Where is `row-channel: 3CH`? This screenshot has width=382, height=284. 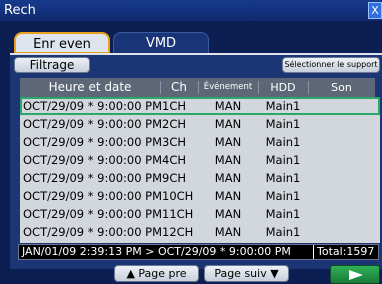
row-channel: 3CH is located at coordinates (174, 142).